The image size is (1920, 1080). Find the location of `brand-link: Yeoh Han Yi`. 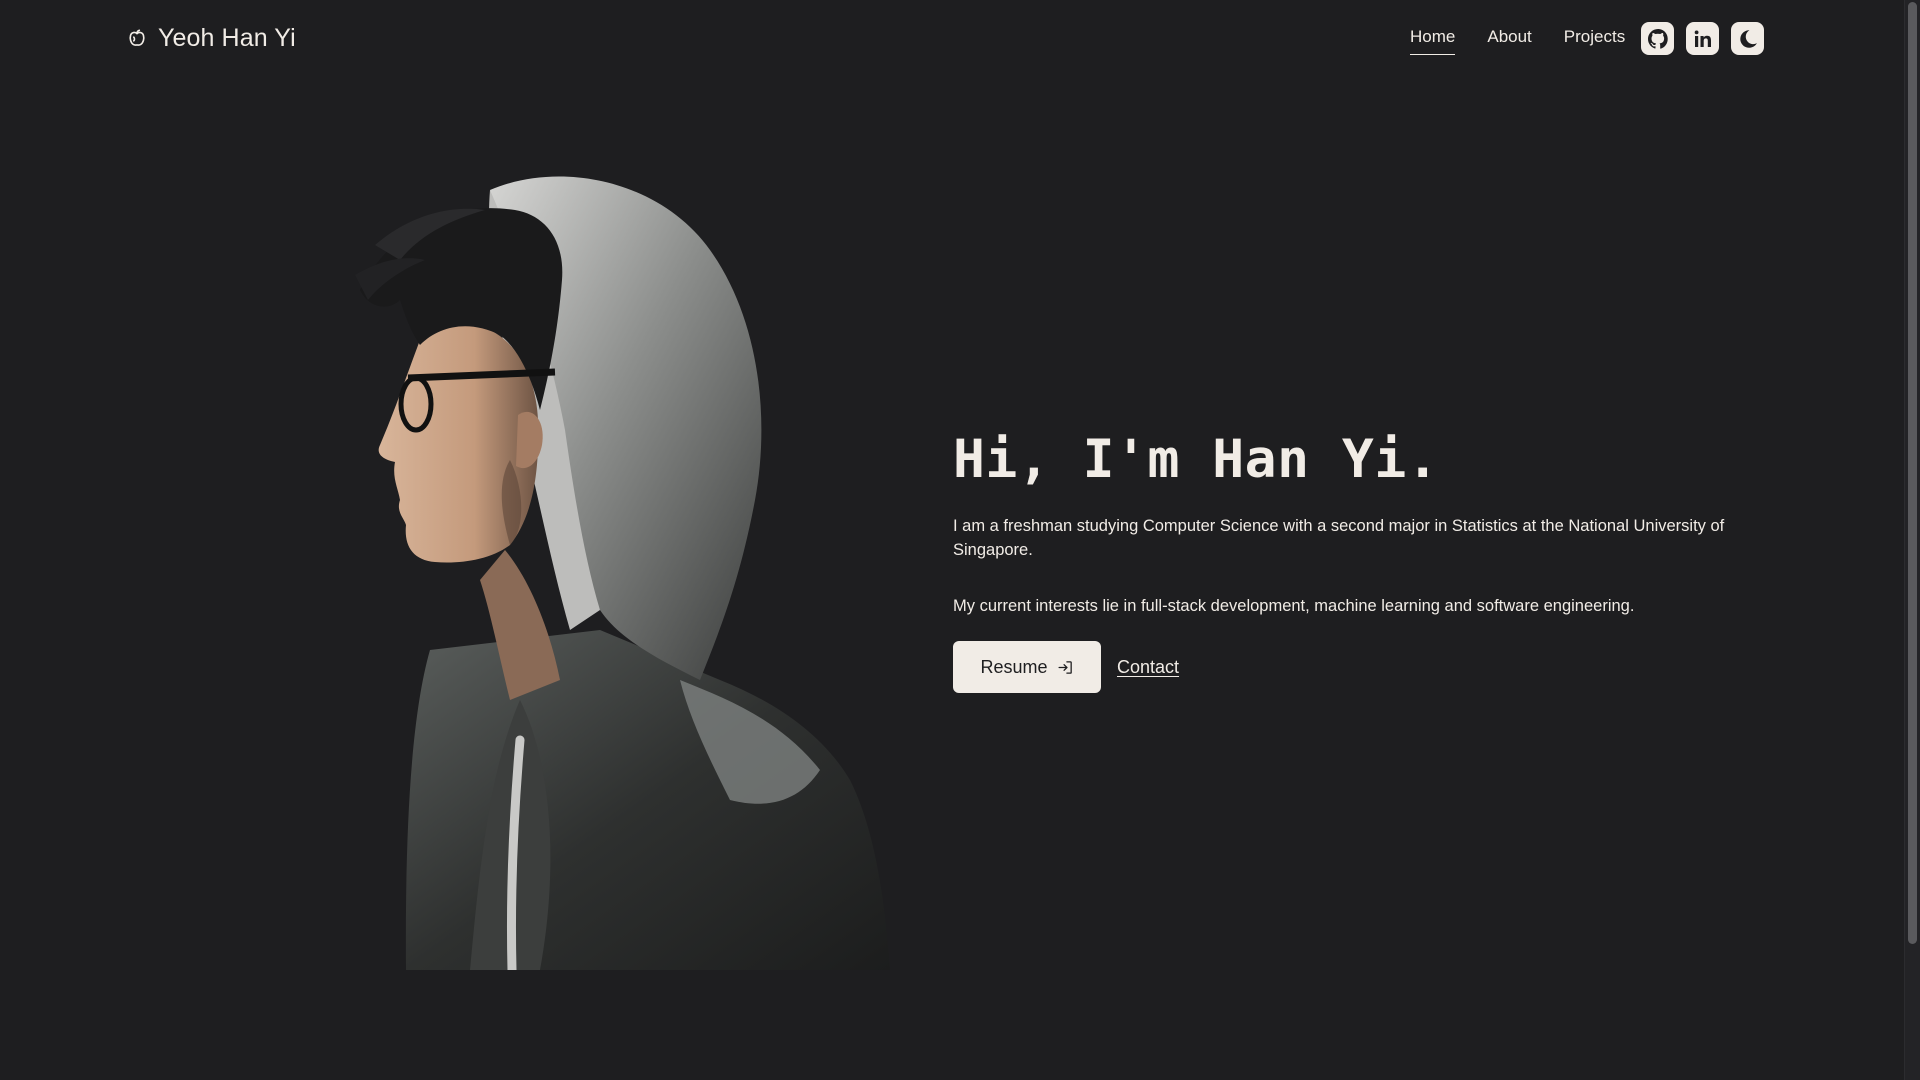

brand-link: Yeoh Han Yi is located at coordinates (211, 38).